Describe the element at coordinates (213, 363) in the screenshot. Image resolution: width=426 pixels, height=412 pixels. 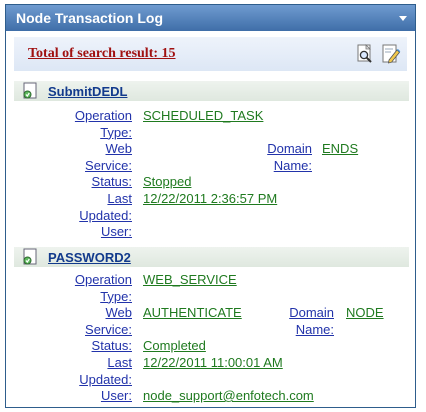
I see `last-updated-value: 12/22/2011 11:00:01 AM` at that location.